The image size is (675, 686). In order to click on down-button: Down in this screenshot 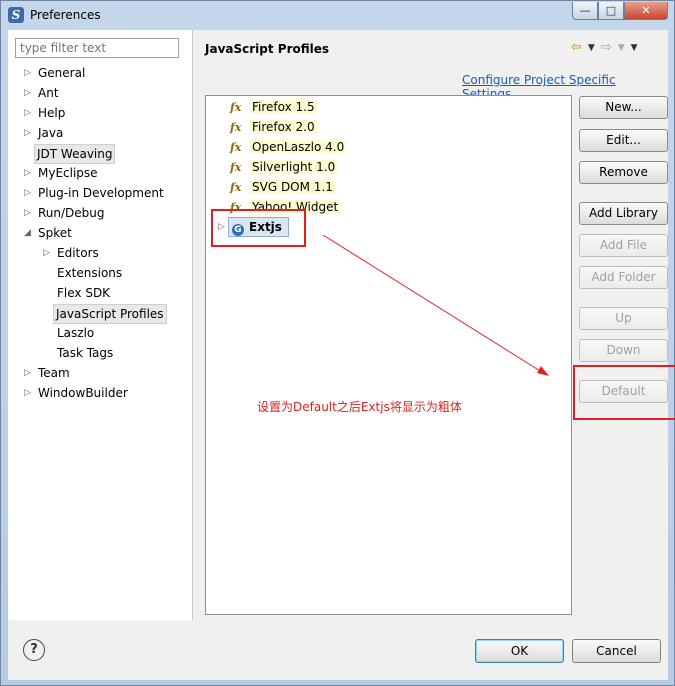, I will do `click(623, 350)`.